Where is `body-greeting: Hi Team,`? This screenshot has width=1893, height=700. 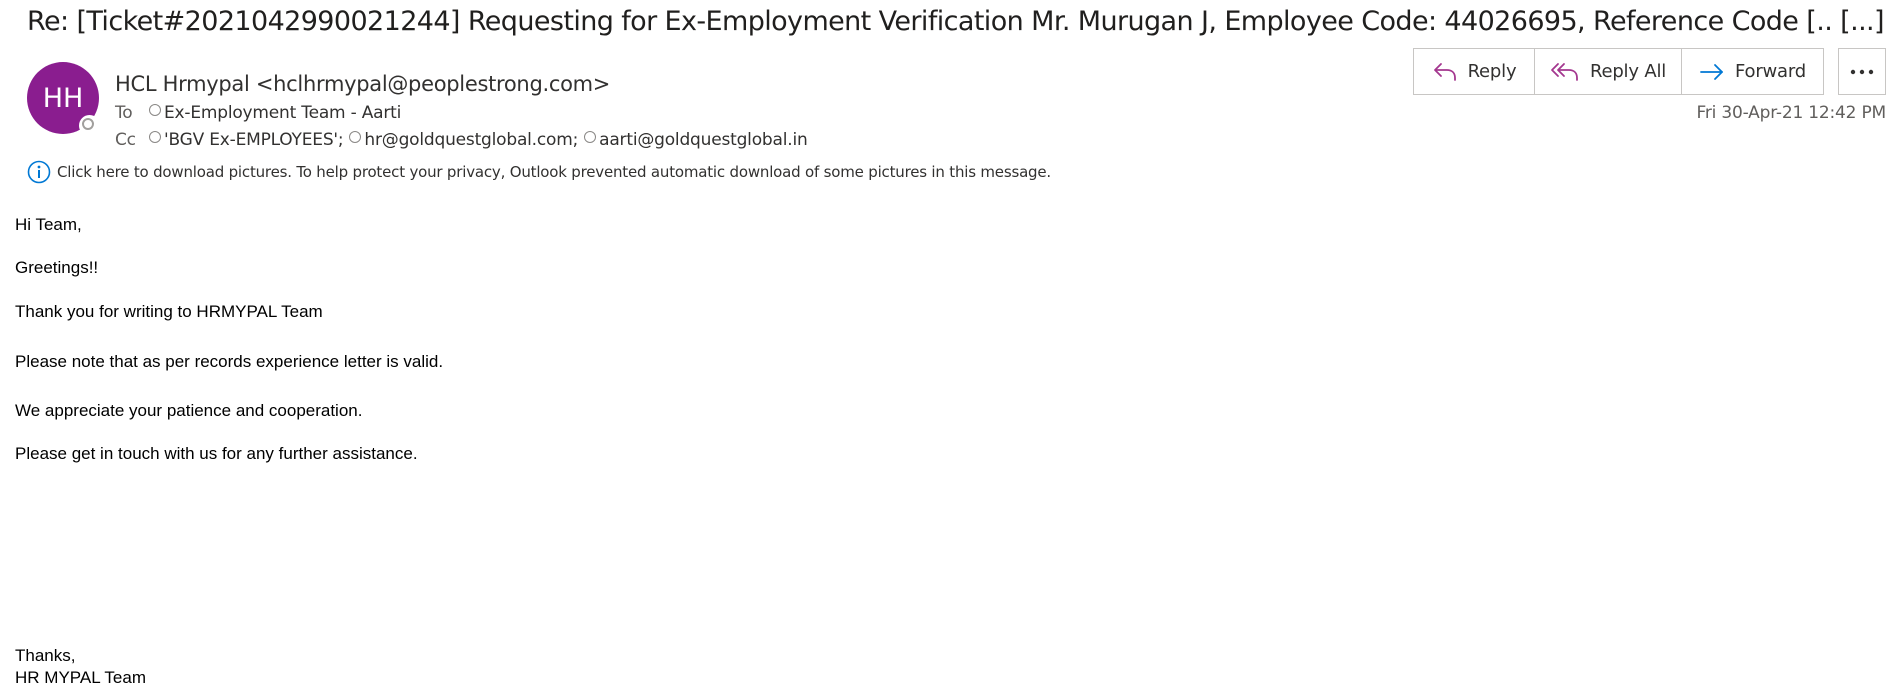
body-greeting: Hi Team, is located at coordinates (48, 224).